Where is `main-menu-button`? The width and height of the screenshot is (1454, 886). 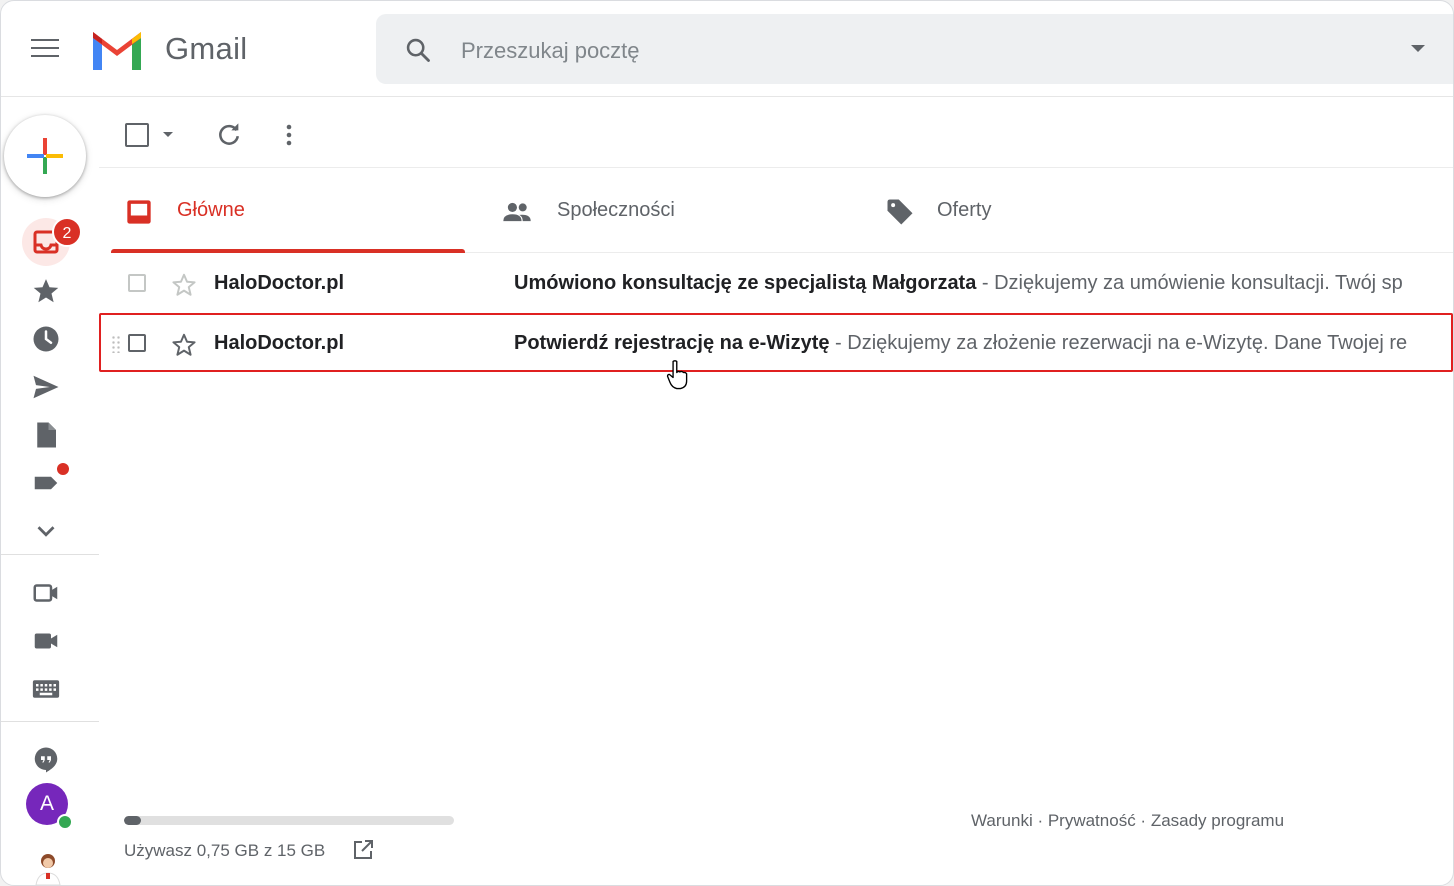
main-menu-button is located at coordinates (45, 49).